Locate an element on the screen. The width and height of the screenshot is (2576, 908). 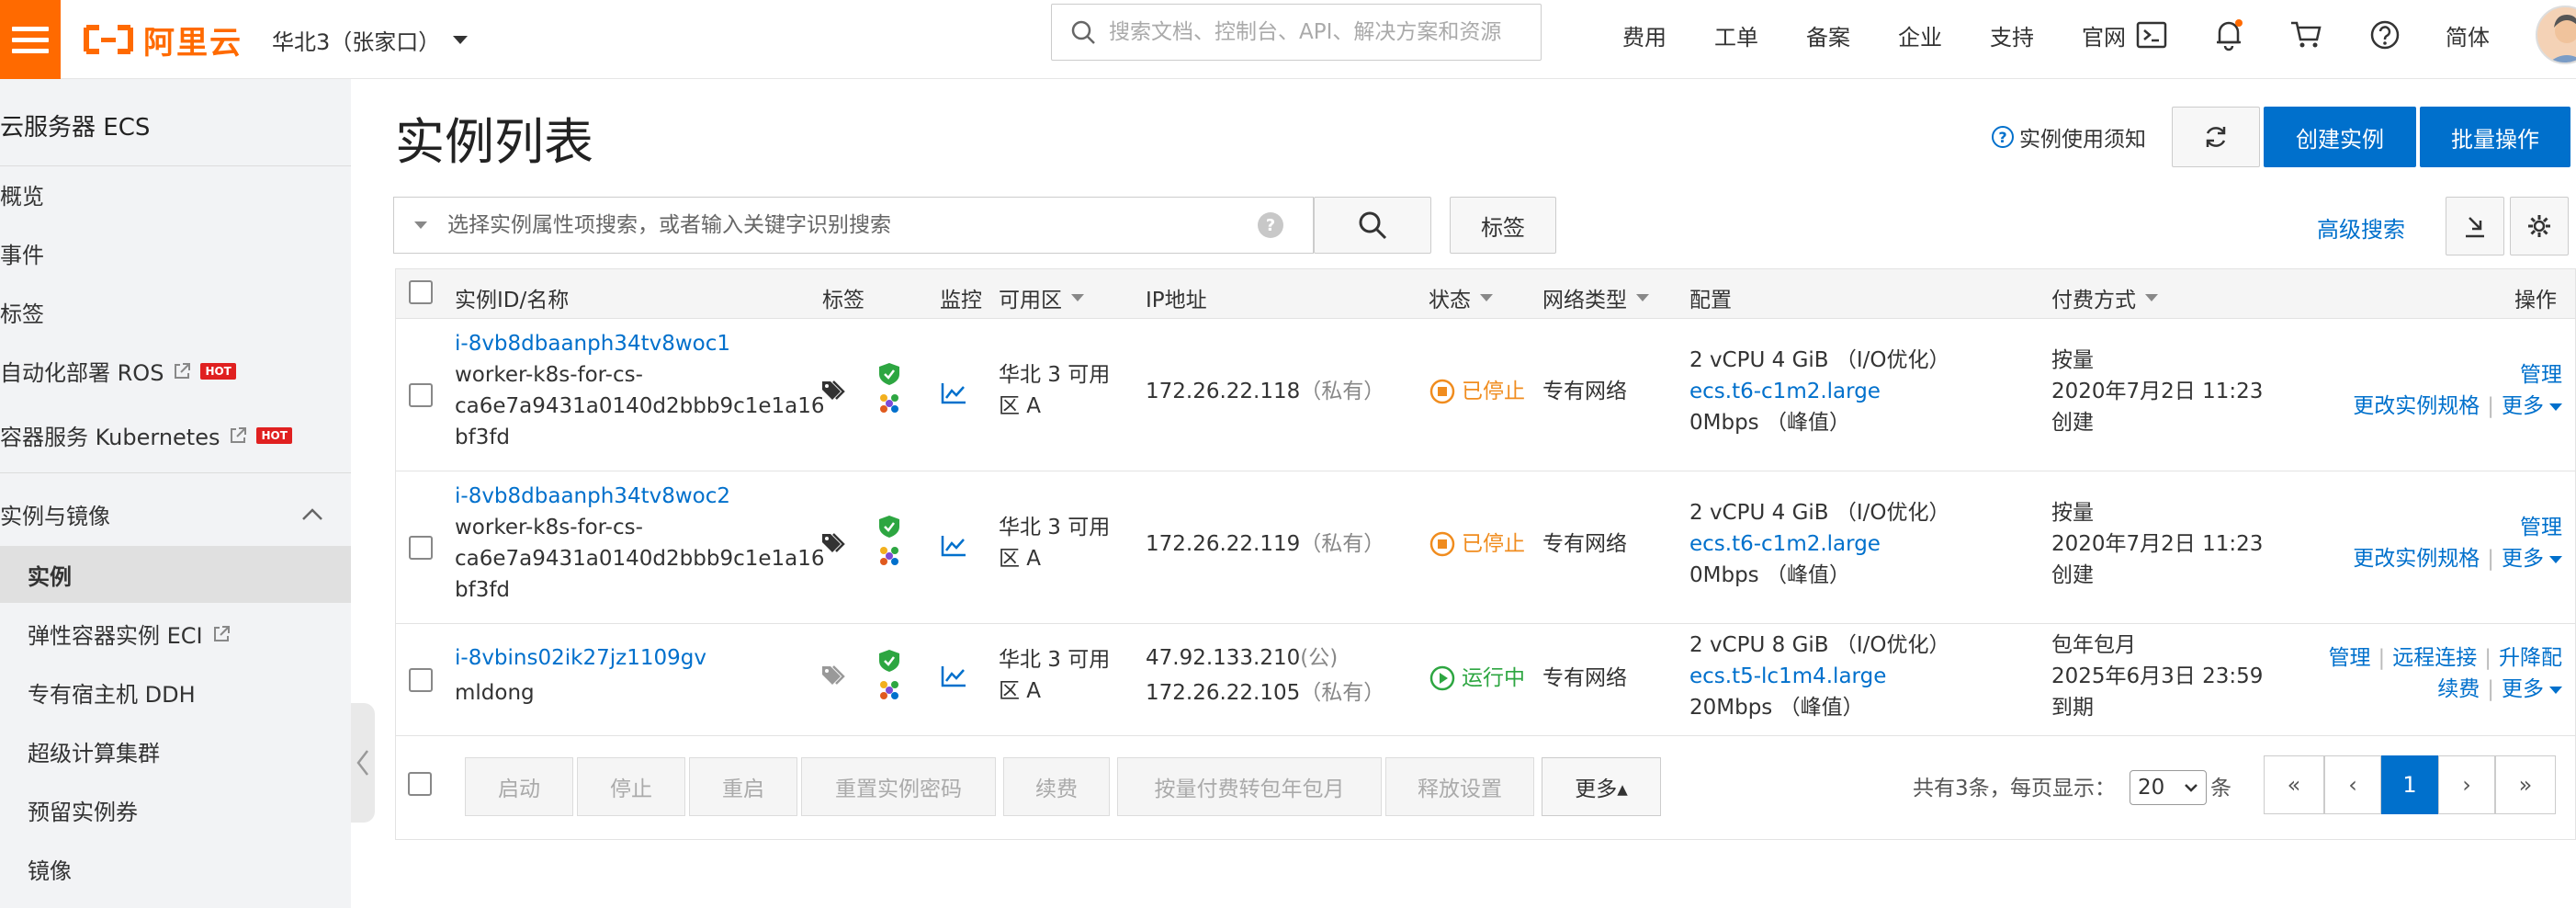
sidebar-group-instances-images: 实例与镜像 is located at coordinates (175, 514).